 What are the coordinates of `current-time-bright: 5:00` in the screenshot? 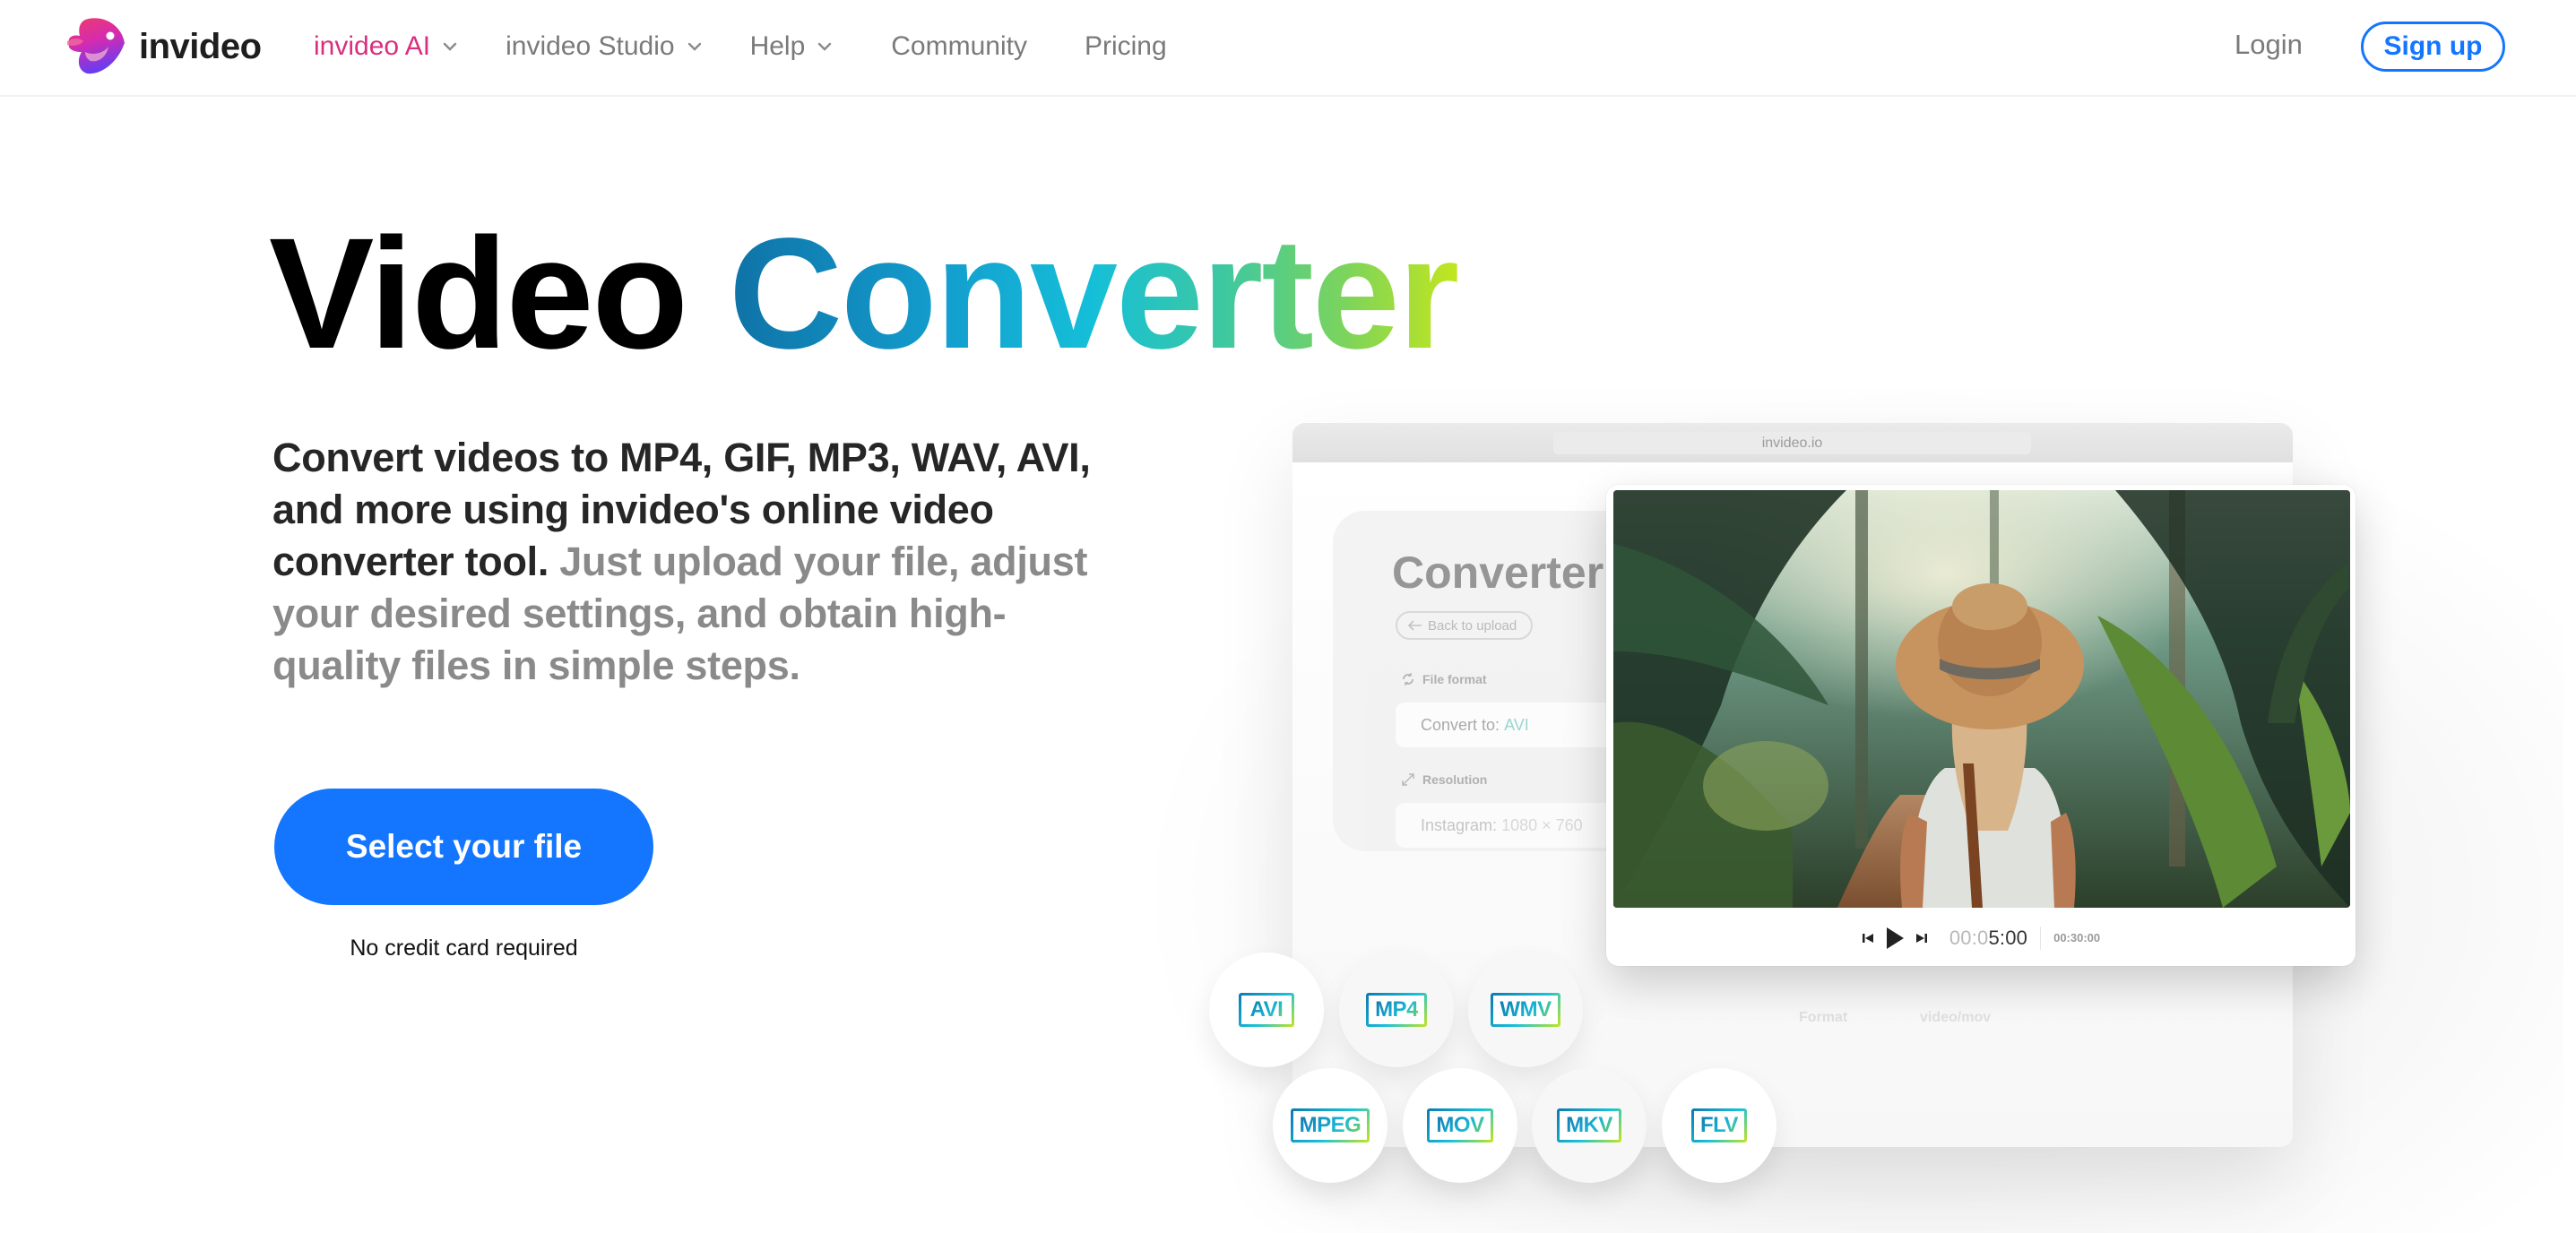 It's located at (2008, 937).